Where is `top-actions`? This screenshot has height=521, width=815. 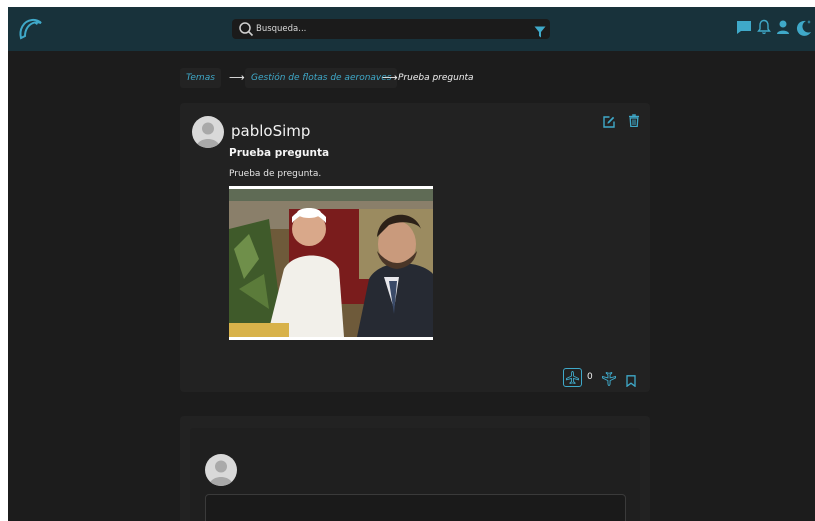
top-actions is located at coordinates (770, 29).